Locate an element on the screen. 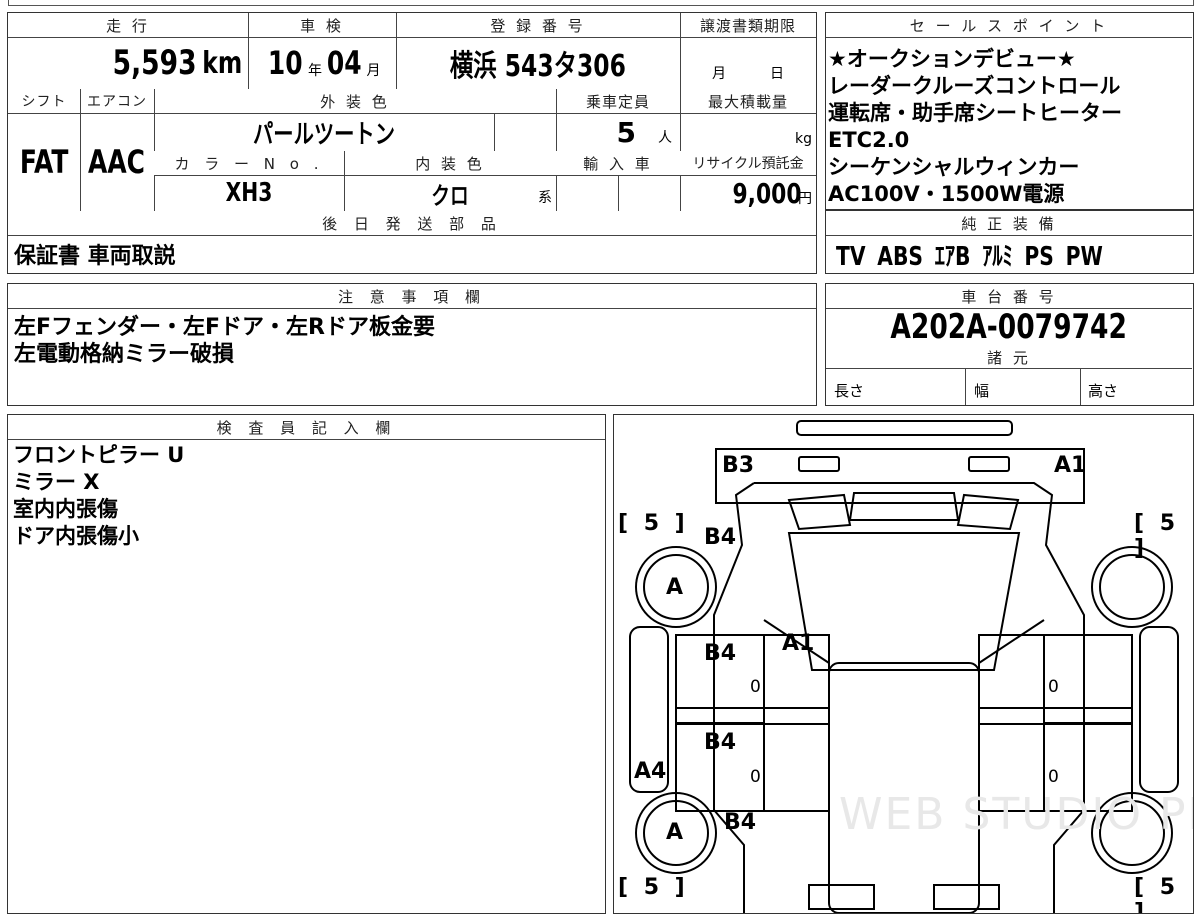 Image resolution: width=1200 pixels, height=914 pixels. transfer-deadline-header: 譲渡書類期限 is located at coordinates (748, 25).